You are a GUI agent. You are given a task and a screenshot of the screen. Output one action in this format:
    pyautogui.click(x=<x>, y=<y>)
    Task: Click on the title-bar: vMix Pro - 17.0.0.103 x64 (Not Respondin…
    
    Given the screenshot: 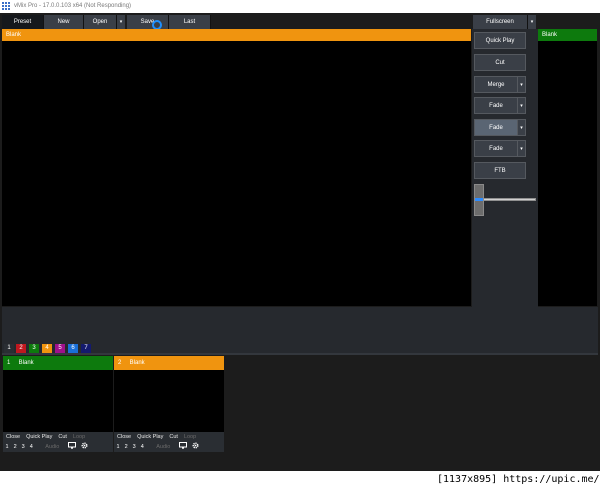 What is the action you would take?
    pyautogui.click(x=300, y=6)
    